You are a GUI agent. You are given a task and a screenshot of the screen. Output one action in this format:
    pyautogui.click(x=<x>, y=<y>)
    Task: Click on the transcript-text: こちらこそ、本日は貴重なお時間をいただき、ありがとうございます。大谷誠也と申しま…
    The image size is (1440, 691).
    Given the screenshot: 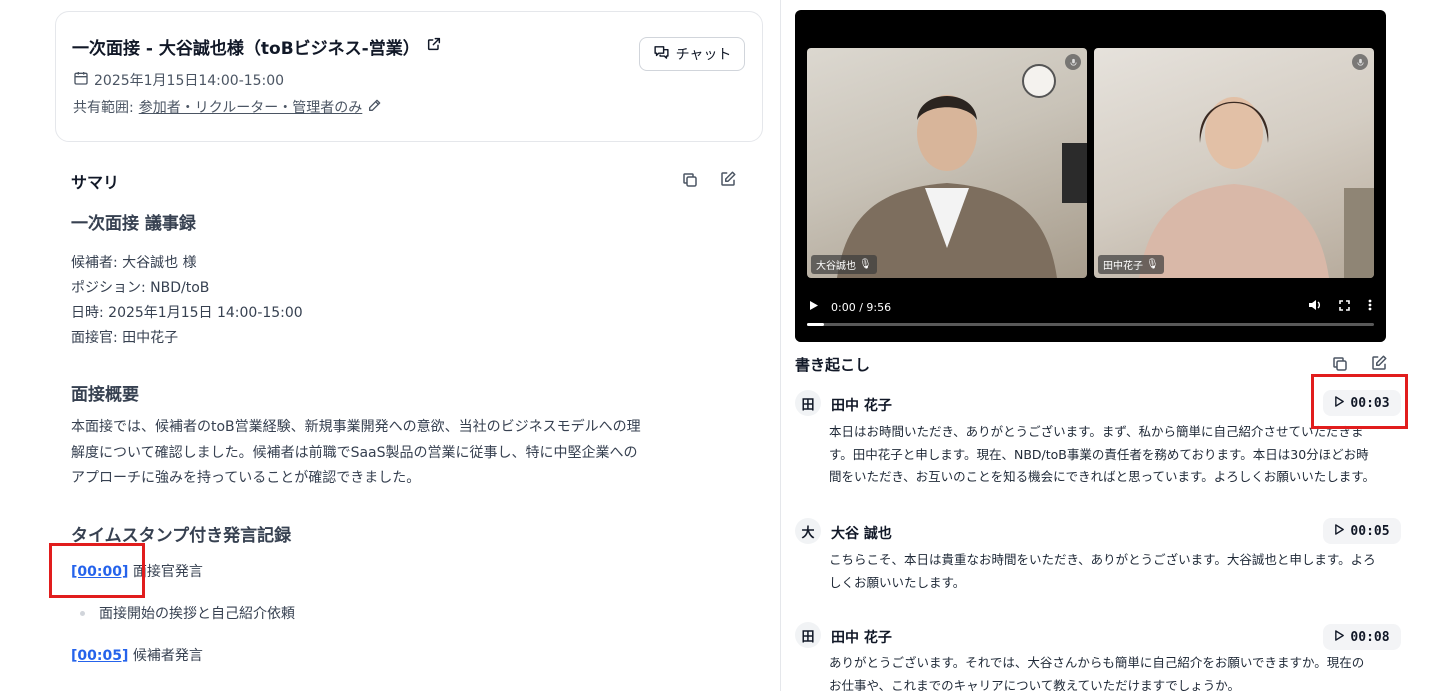 What is the action you would take?
    pyautogui.click(x=1115, y=571)
    